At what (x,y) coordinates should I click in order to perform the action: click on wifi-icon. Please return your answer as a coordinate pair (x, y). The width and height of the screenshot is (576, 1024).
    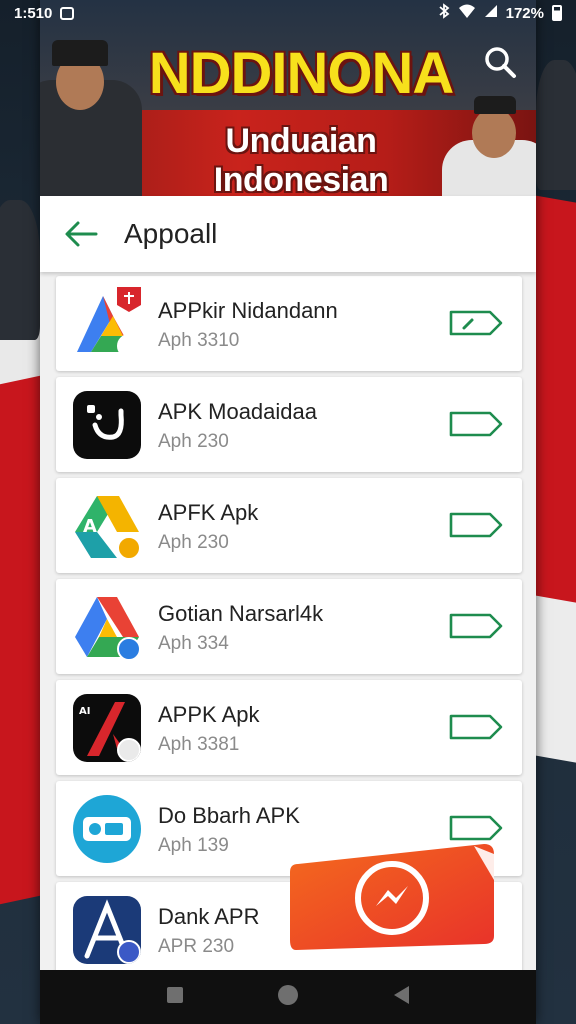
    Looking at the image, I should click on (467, 13).